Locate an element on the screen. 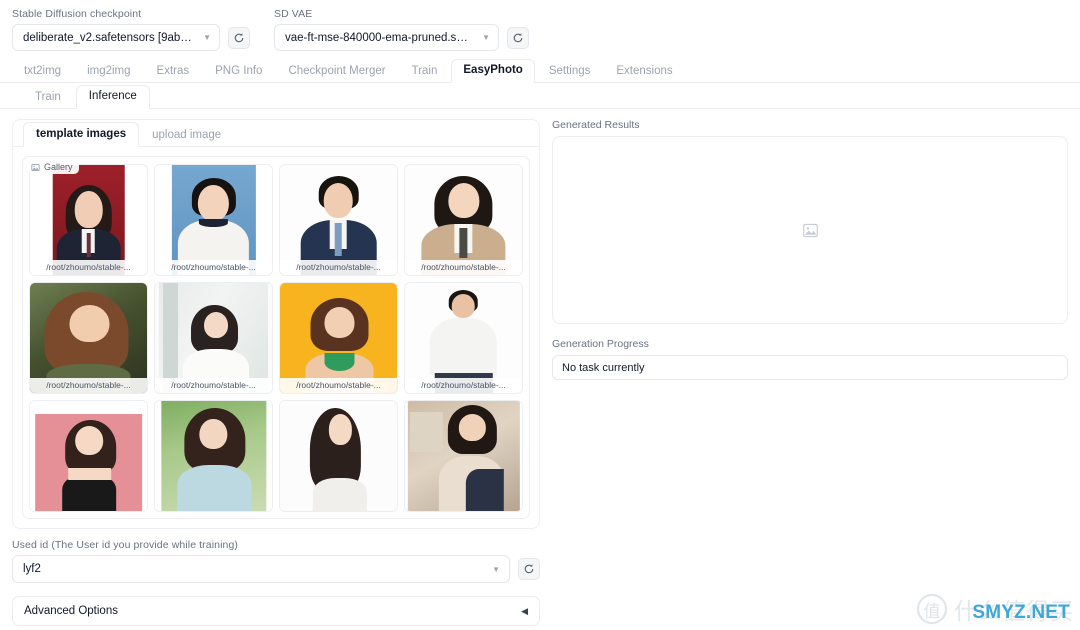 The width and height of the screenshot is (1080, 630). checkpoint-refresh-button is located at coordinates (239, 37).